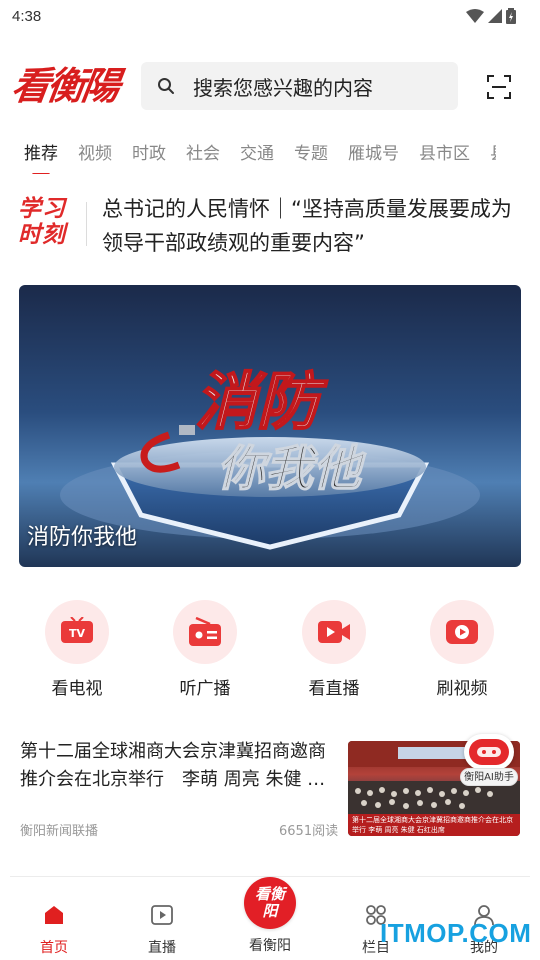  Describe the element at coordinates (166, 86) in the screenshot. I see `search-icon` at that location.